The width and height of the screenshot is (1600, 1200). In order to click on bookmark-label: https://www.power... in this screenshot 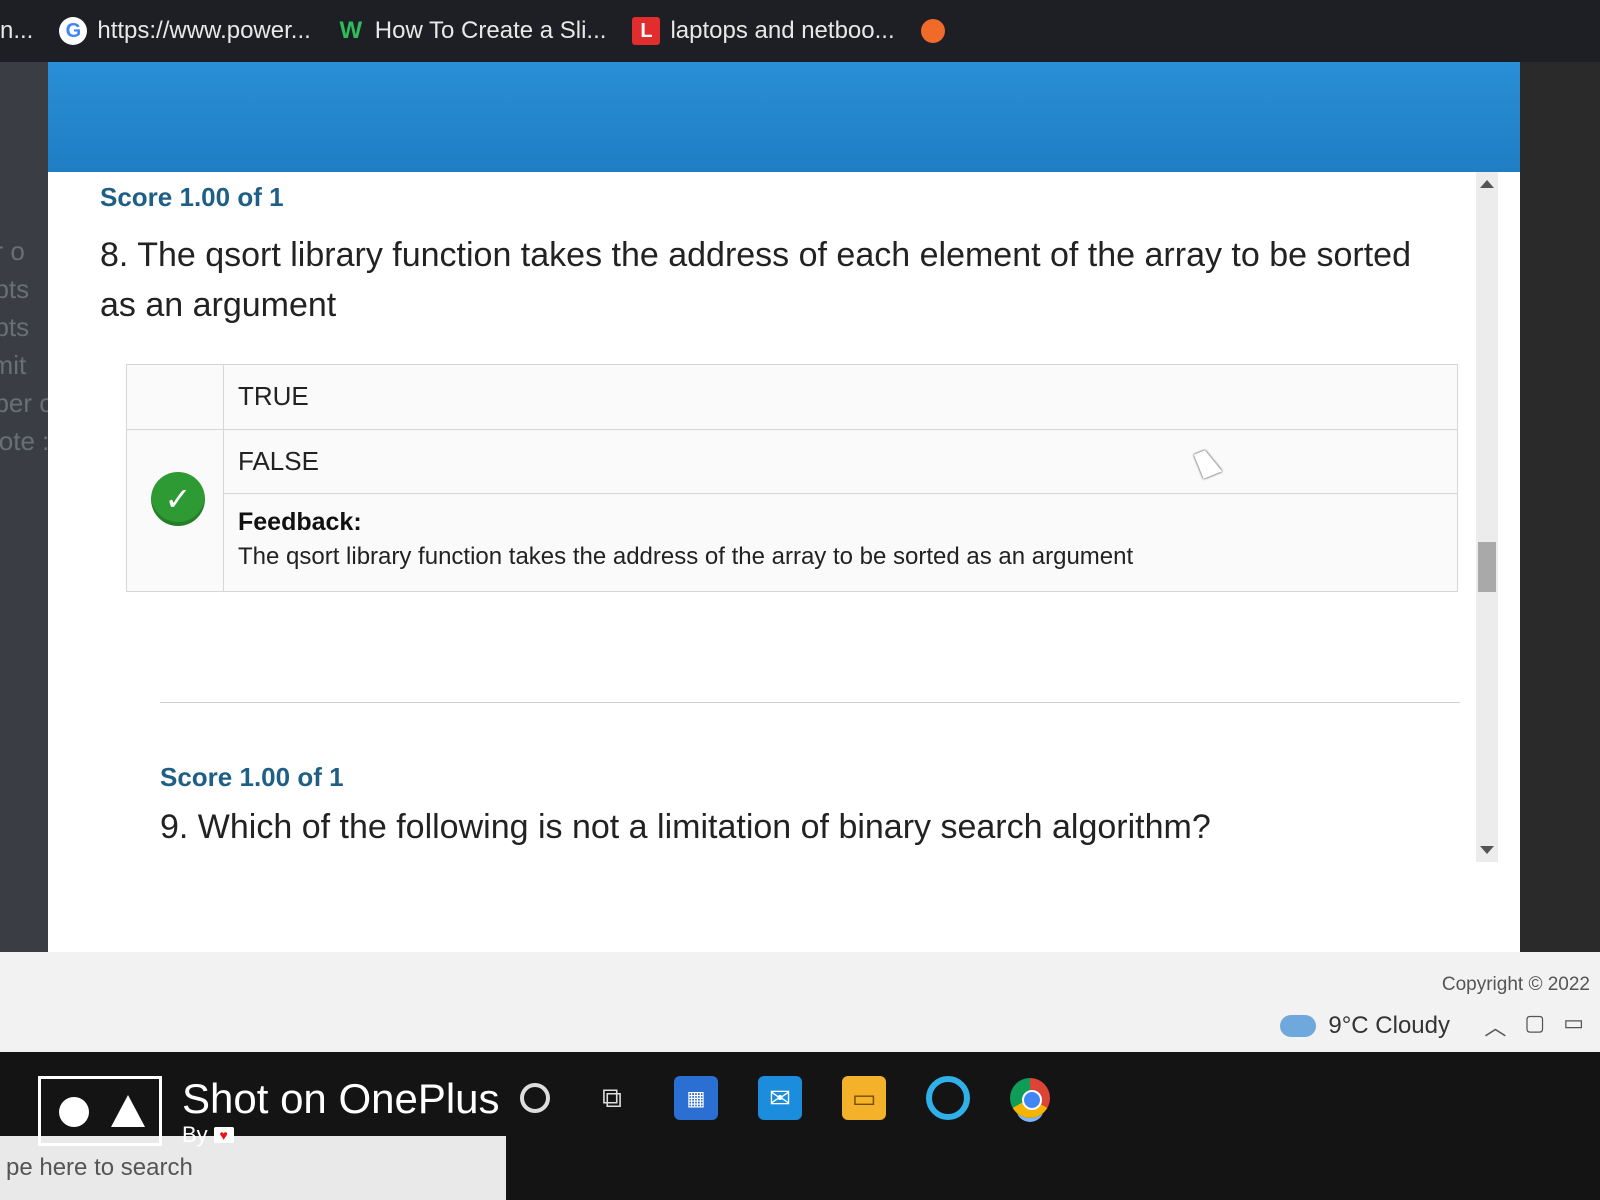, I will do `click(204, 30)`.